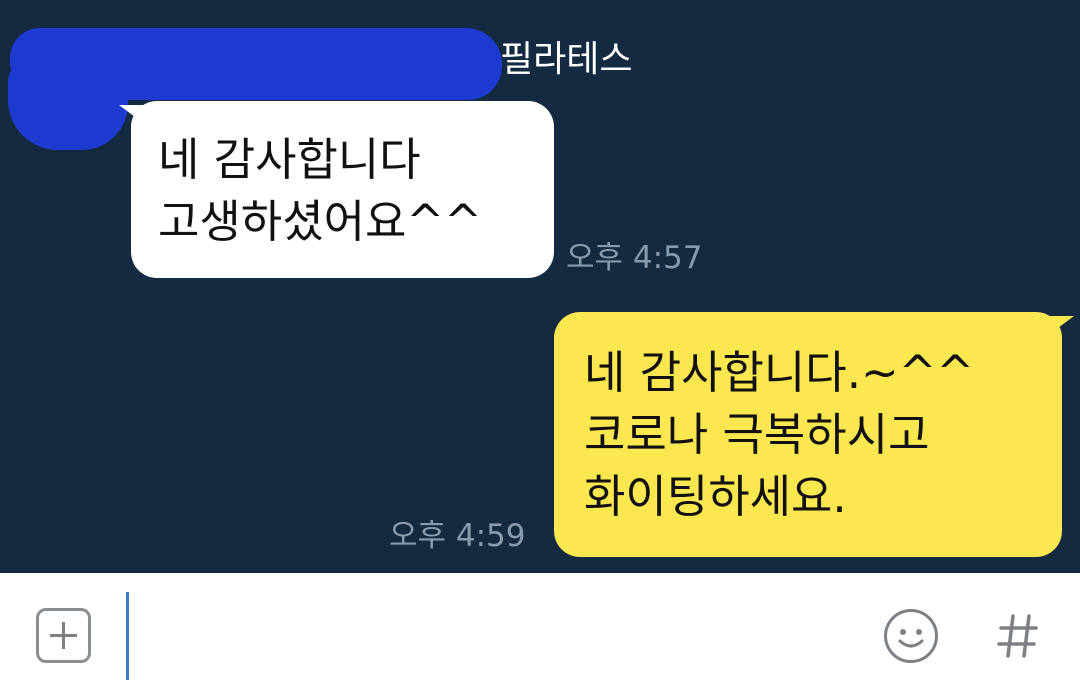 Image resolution: width=1080 pixels, height=699 pixels. I want to click on hash-icon, so click(1017, 636).